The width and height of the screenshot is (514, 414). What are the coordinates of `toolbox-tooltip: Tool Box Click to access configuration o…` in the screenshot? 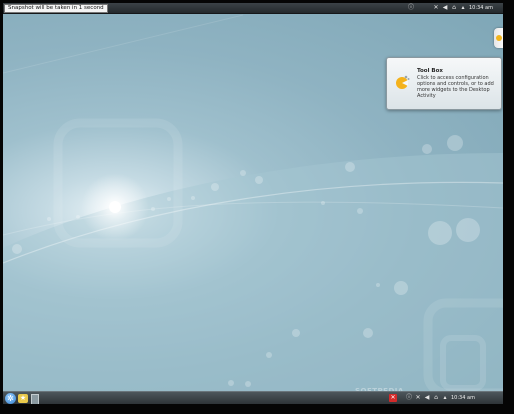 It's located at (444, 83).